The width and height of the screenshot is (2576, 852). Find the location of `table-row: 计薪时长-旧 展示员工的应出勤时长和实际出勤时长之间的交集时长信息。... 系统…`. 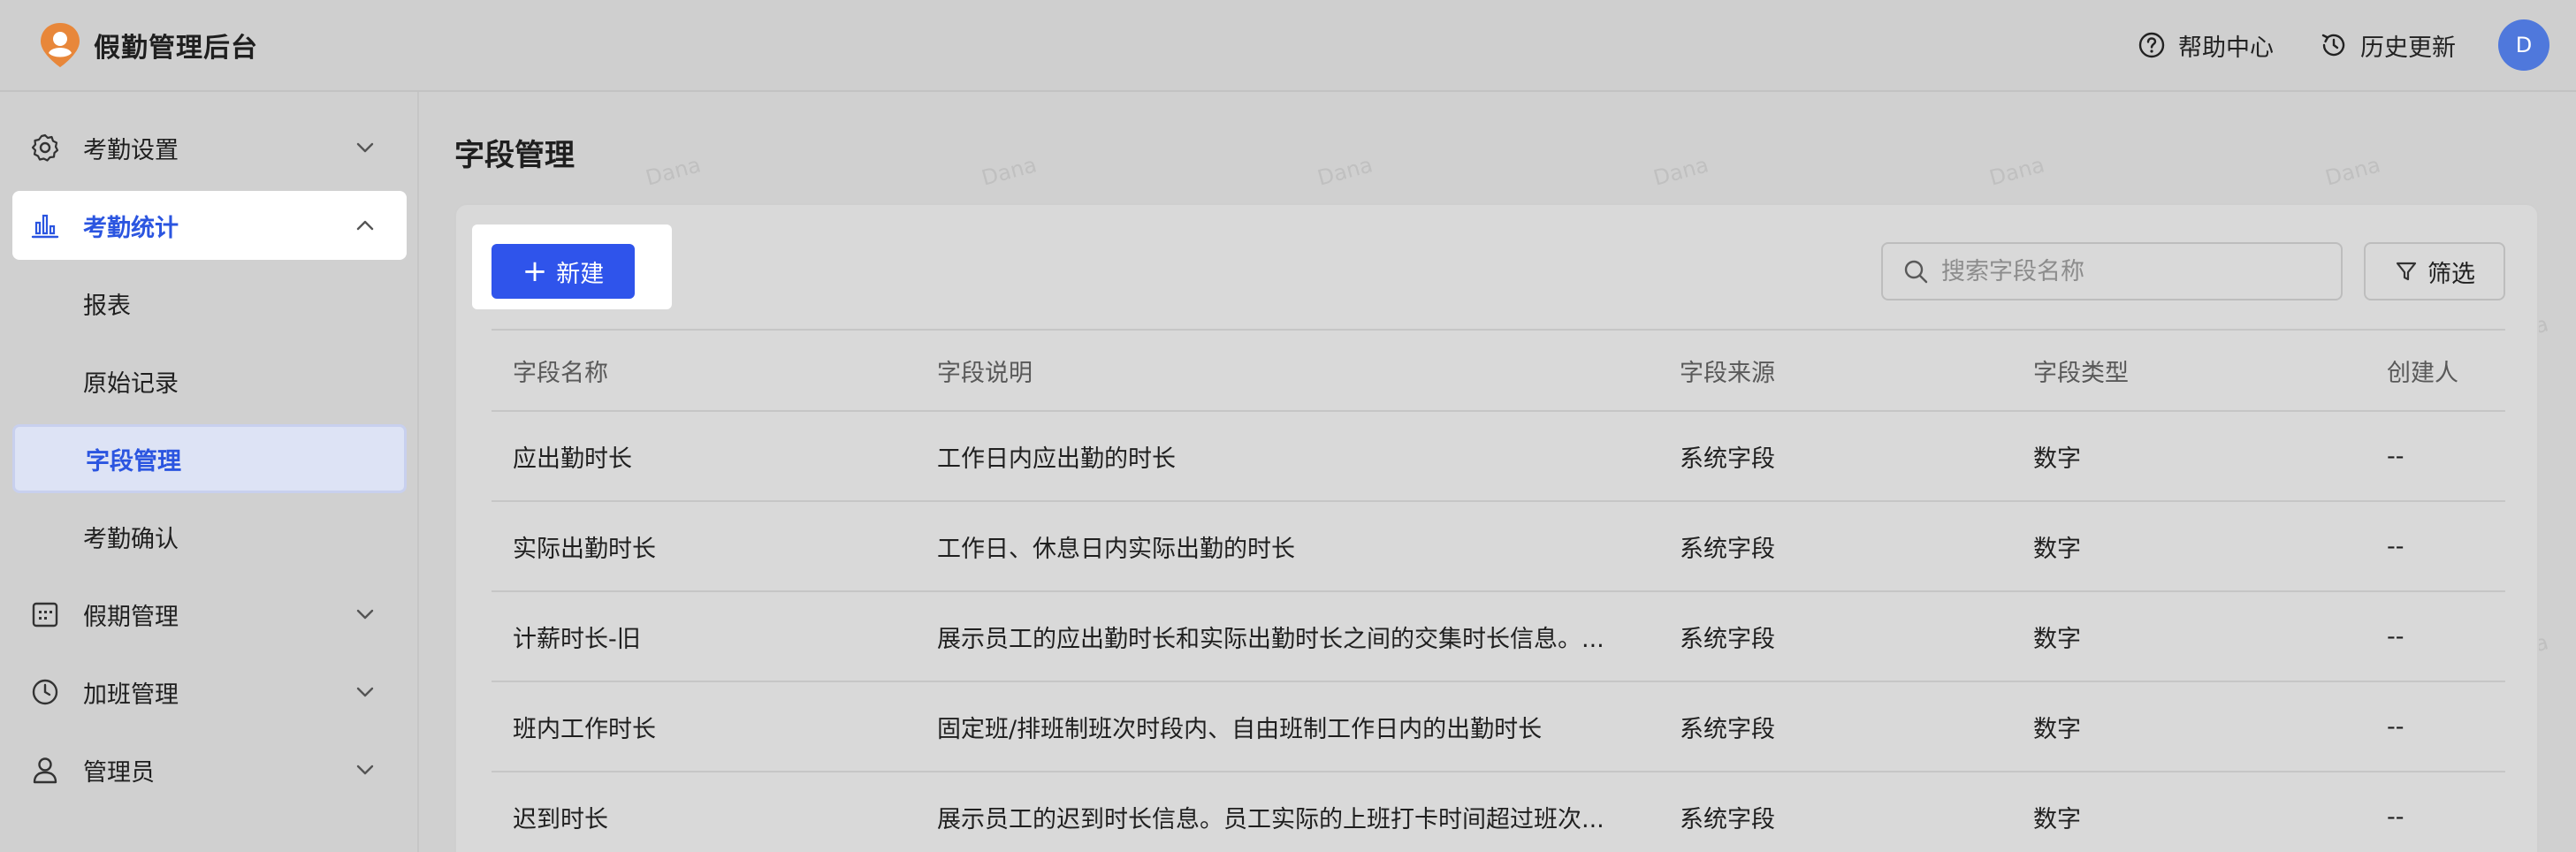

table-row: 计薪时长-旧 展示员工的应出勤时长和实际出勤时长之间的交集时长信息。... 系统… is located at coordinates (1498, 637).